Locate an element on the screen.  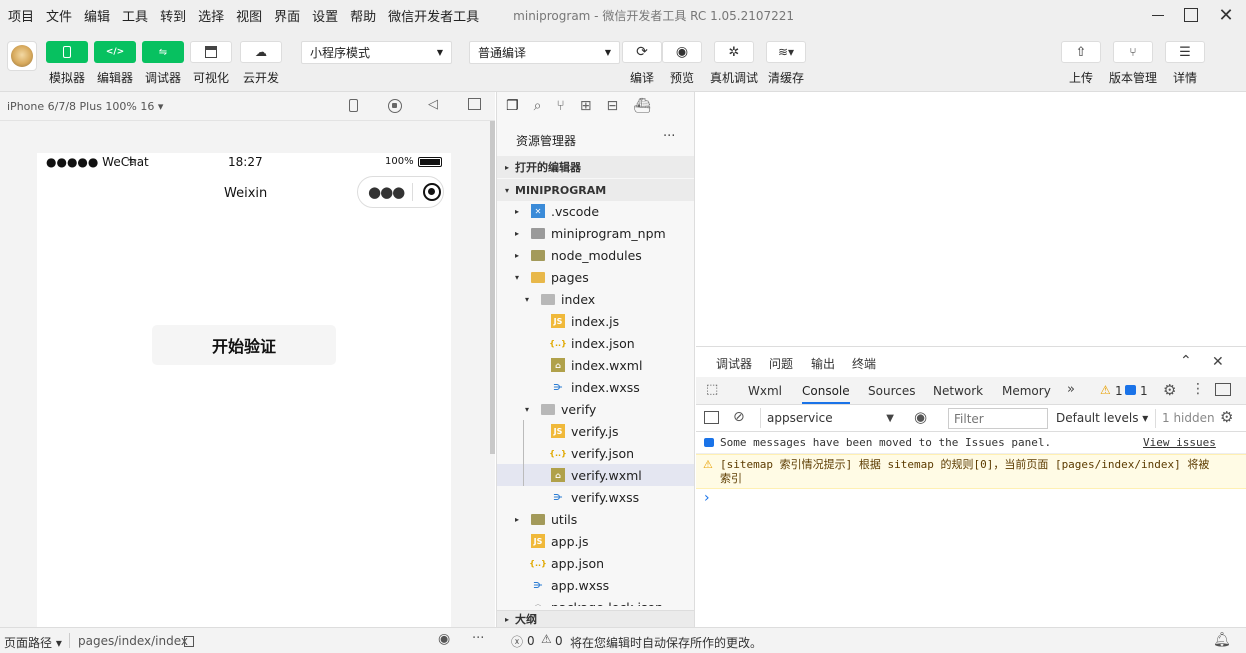
devtools-top-tab: 终端 is located at coordinates (864, 363).